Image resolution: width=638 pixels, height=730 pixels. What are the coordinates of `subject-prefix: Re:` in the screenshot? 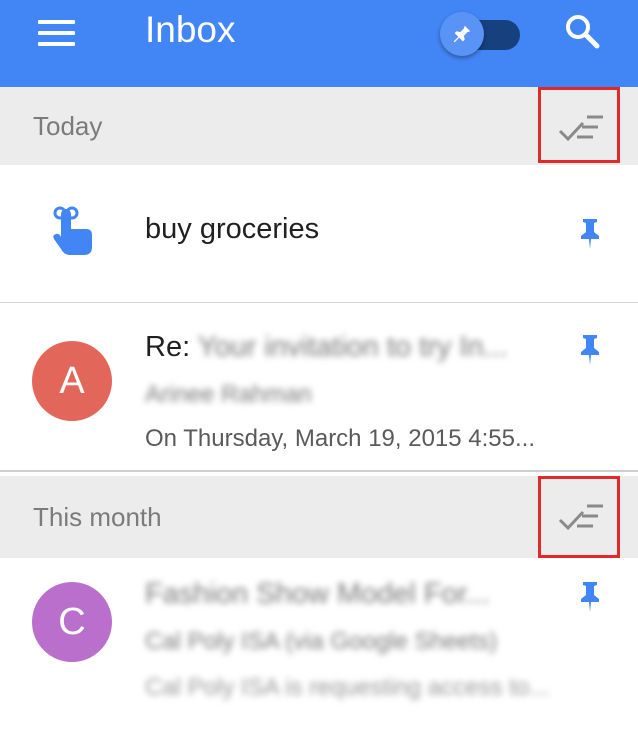 It's located at (171, 347).